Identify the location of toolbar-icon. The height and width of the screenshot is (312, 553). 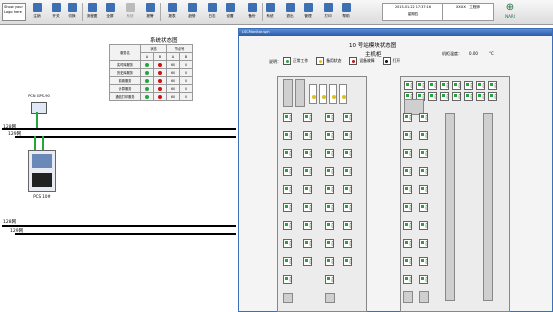
(212, 7).